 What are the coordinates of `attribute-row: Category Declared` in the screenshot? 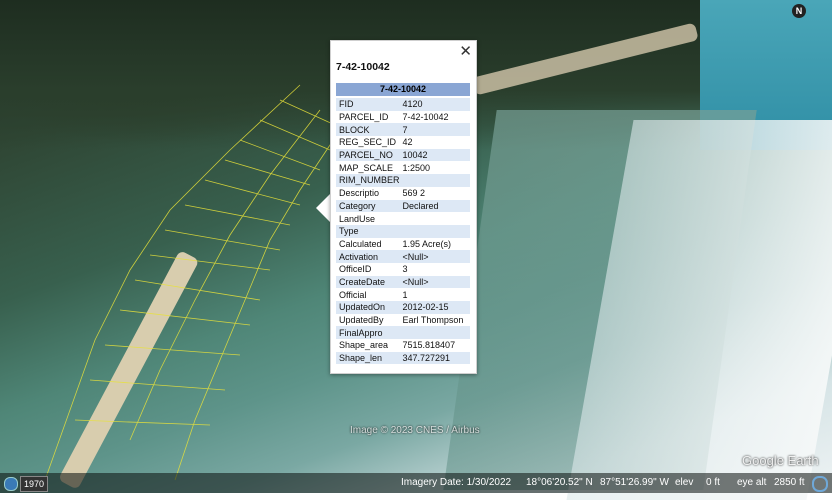 It's located at (403, 206).